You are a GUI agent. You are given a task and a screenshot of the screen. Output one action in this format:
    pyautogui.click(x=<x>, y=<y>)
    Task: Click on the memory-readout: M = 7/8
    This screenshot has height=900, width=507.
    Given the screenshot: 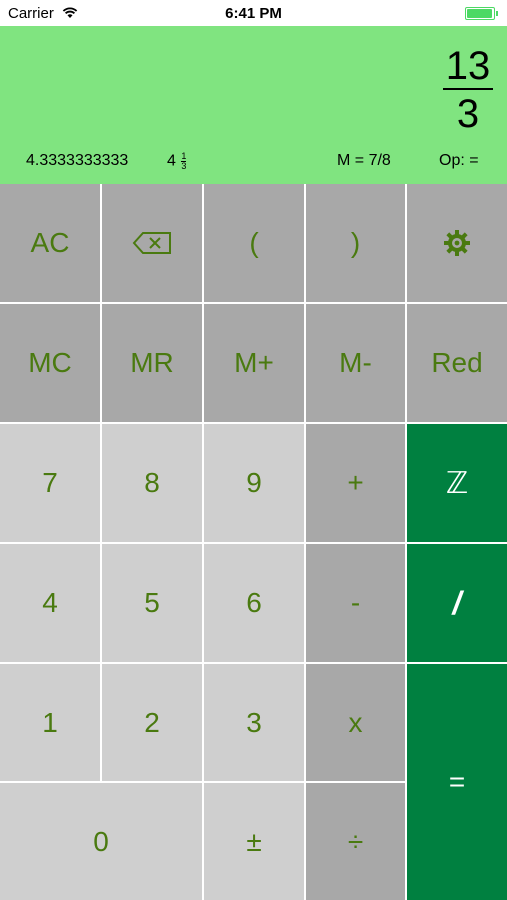 What is the action you would take?
    pyautogui.click(x=364, y=160)
    